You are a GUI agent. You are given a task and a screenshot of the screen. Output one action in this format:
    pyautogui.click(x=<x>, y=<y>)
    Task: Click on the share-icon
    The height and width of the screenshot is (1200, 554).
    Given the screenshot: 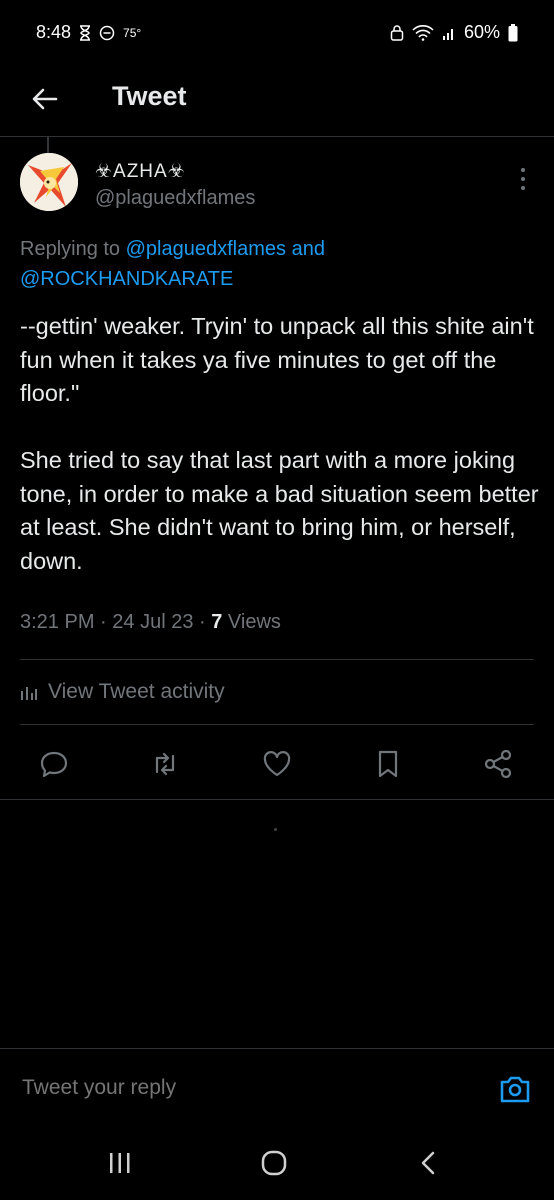 What is the action you would take?
    pyautogui.click(x=498, y=764)
    